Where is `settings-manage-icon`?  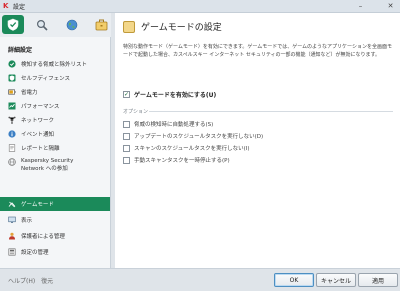
settings-manage-icon is located at coordinates (12, 252).